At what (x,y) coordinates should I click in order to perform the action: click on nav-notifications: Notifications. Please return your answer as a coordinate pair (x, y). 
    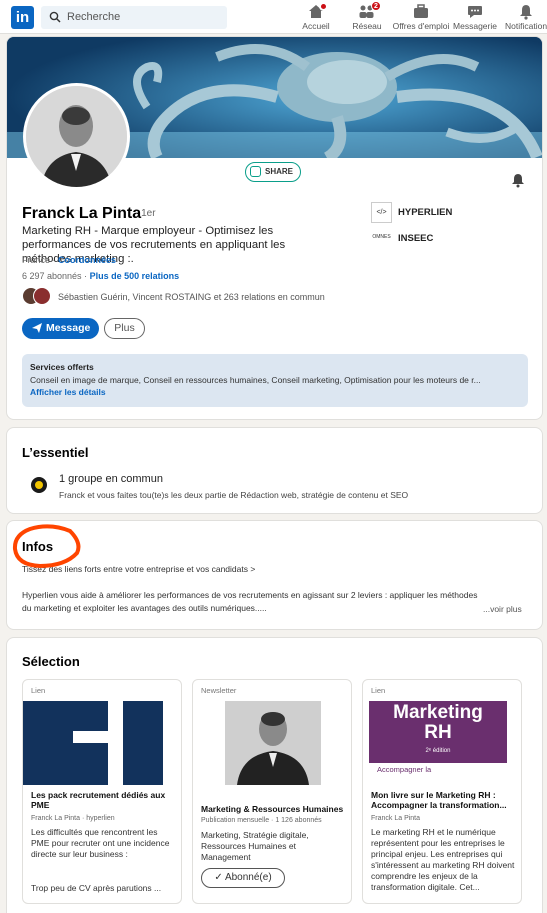
    Looking at the image, I should click on (526, 18).